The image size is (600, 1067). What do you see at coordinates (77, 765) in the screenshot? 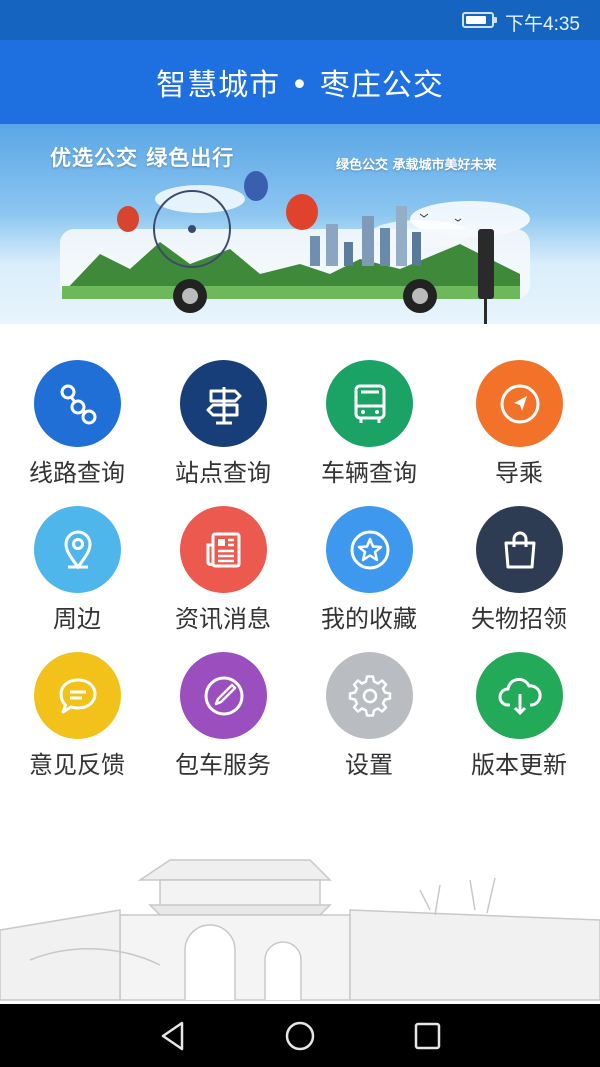
I see `menu-label: 意见反馈` at bounding box center [77, 765].